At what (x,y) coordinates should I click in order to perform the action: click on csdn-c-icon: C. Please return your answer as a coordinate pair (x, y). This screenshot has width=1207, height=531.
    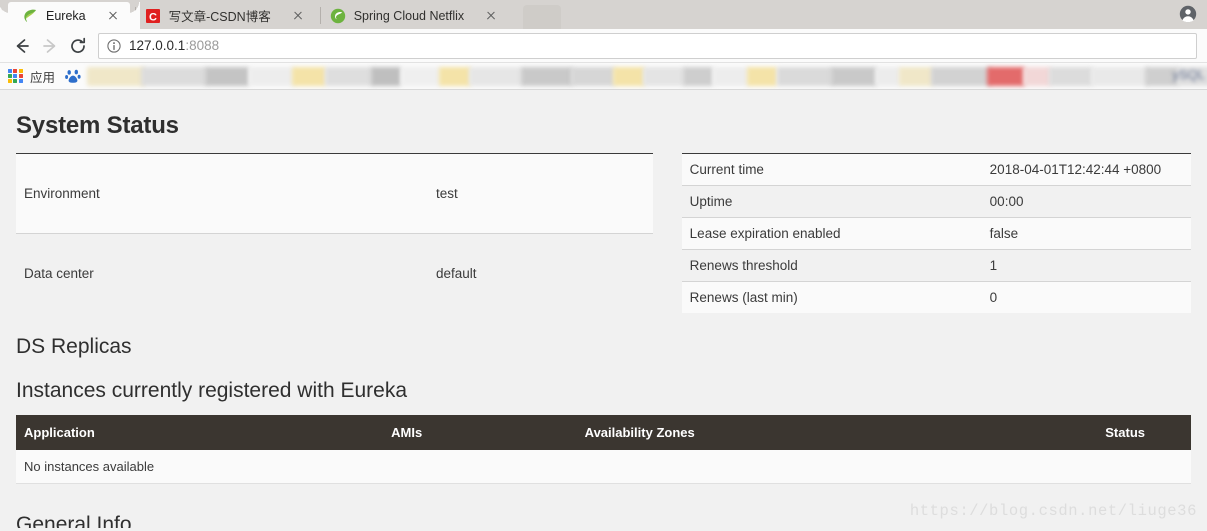
    Looking at the image, I should click on (153, 16).